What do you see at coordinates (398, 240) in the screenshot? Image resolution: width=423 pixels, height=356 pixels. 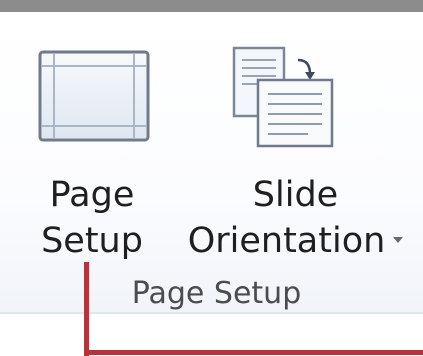 I see `dropdown-arrow-icon` at bounding box center [398, 240].